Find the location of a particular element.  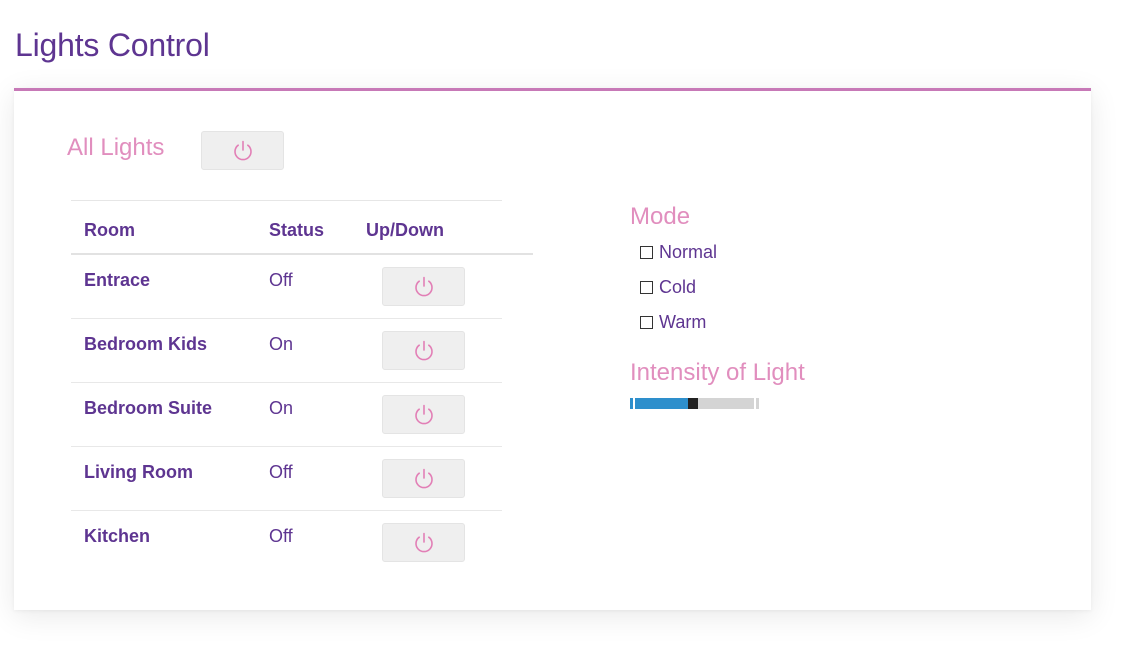

all-lights-label: All Lights is located at coordinates (116, 147).